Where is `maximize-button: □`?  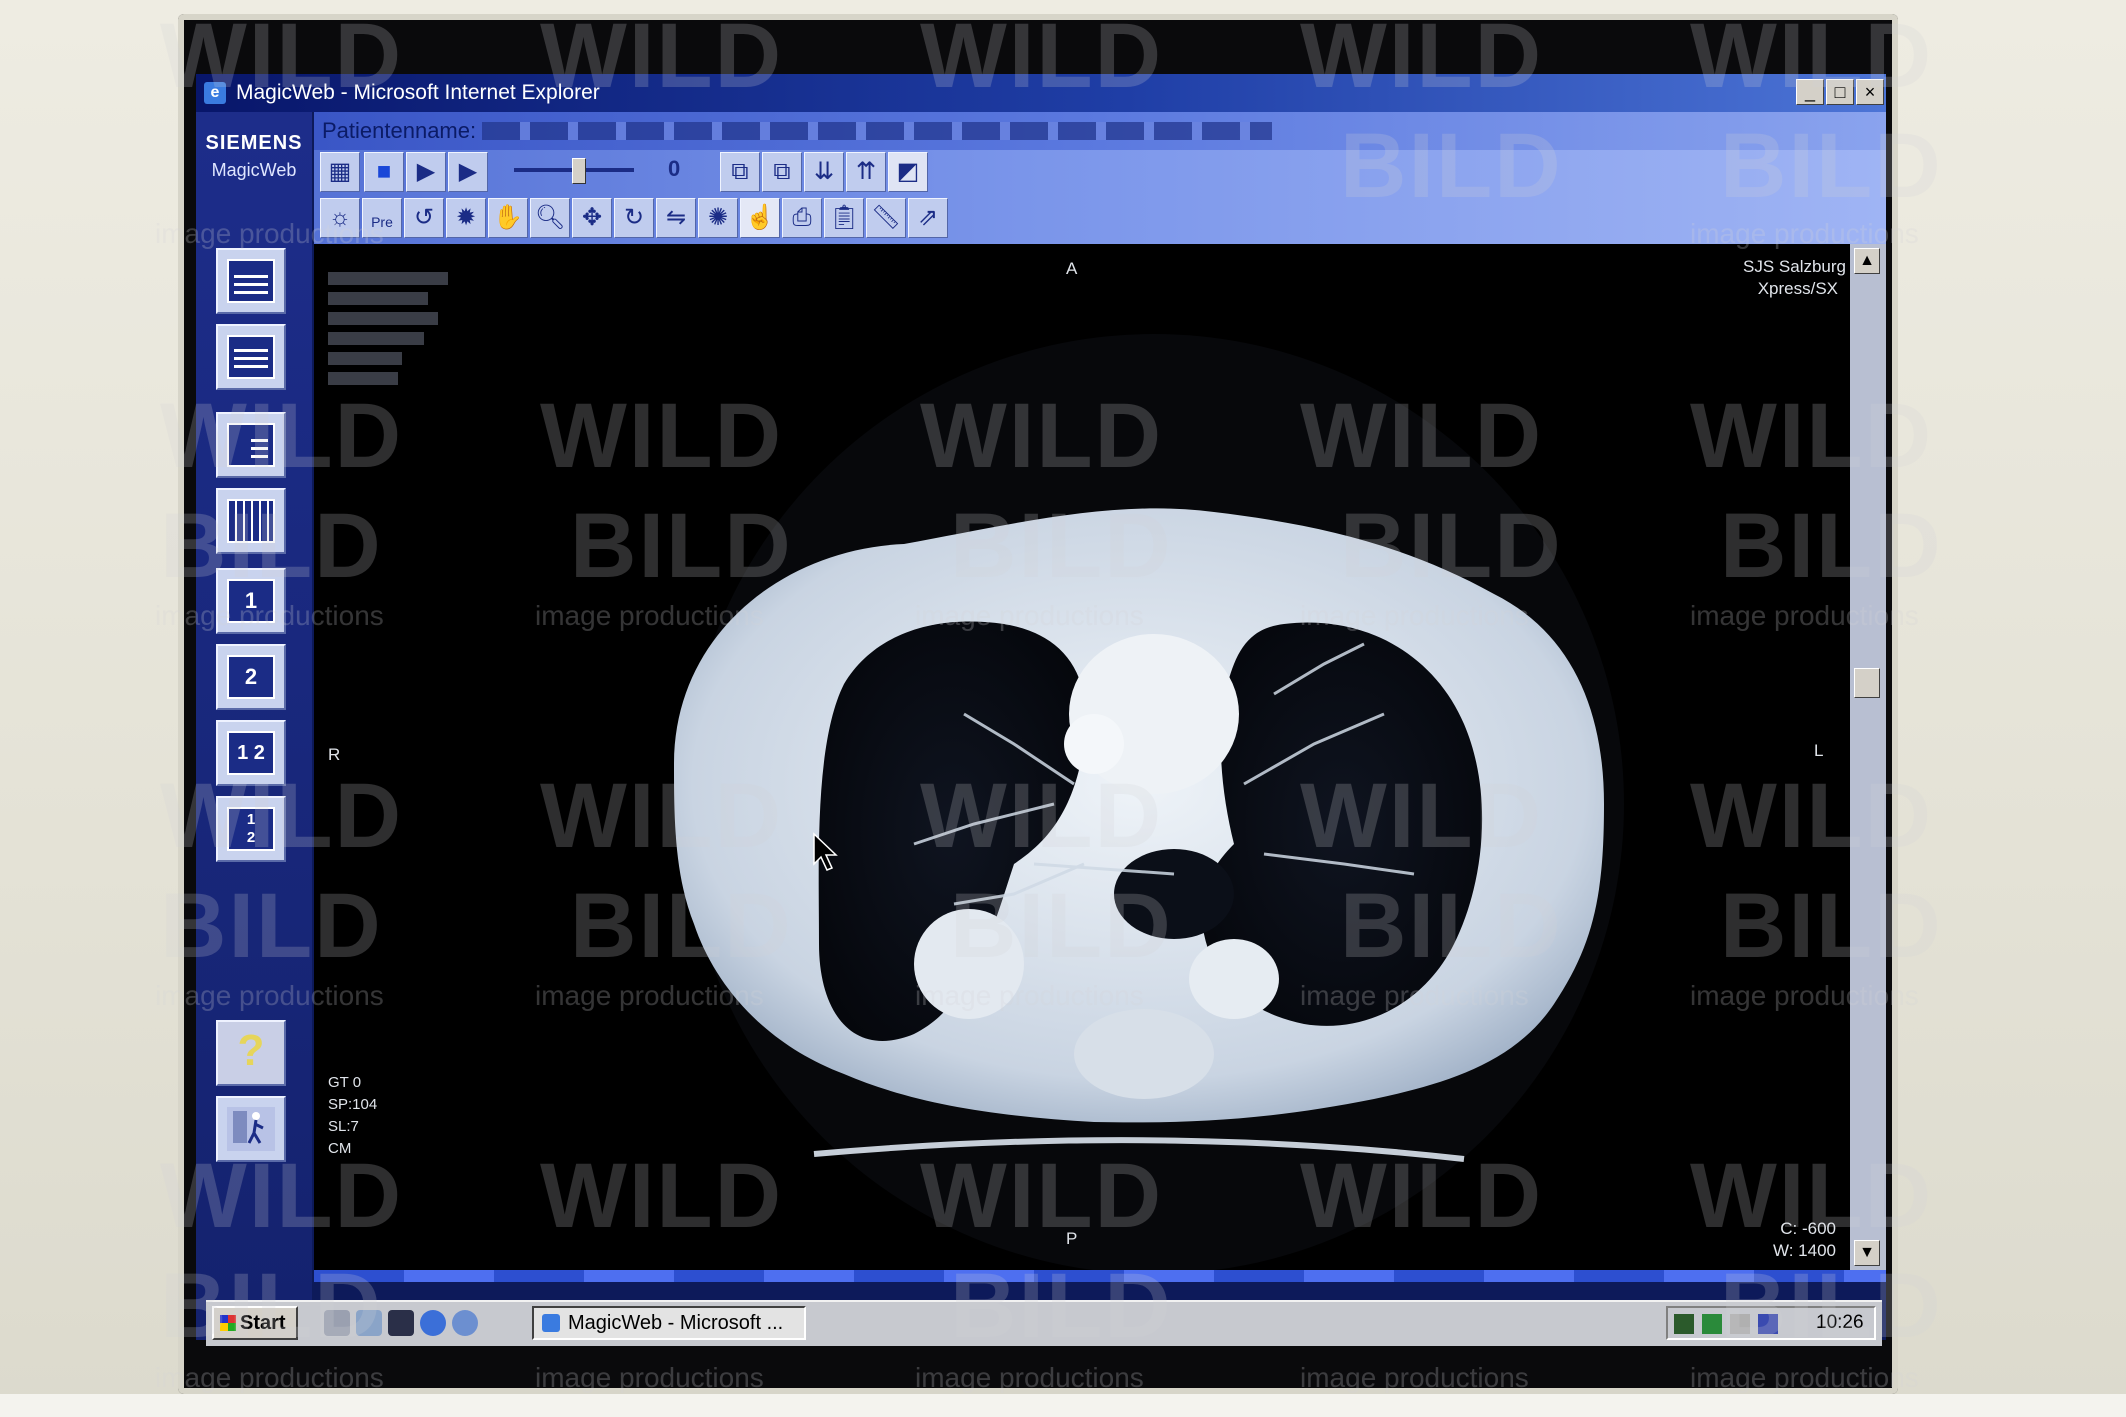 maximize-button: □ is located at coordinates (1840, 92).